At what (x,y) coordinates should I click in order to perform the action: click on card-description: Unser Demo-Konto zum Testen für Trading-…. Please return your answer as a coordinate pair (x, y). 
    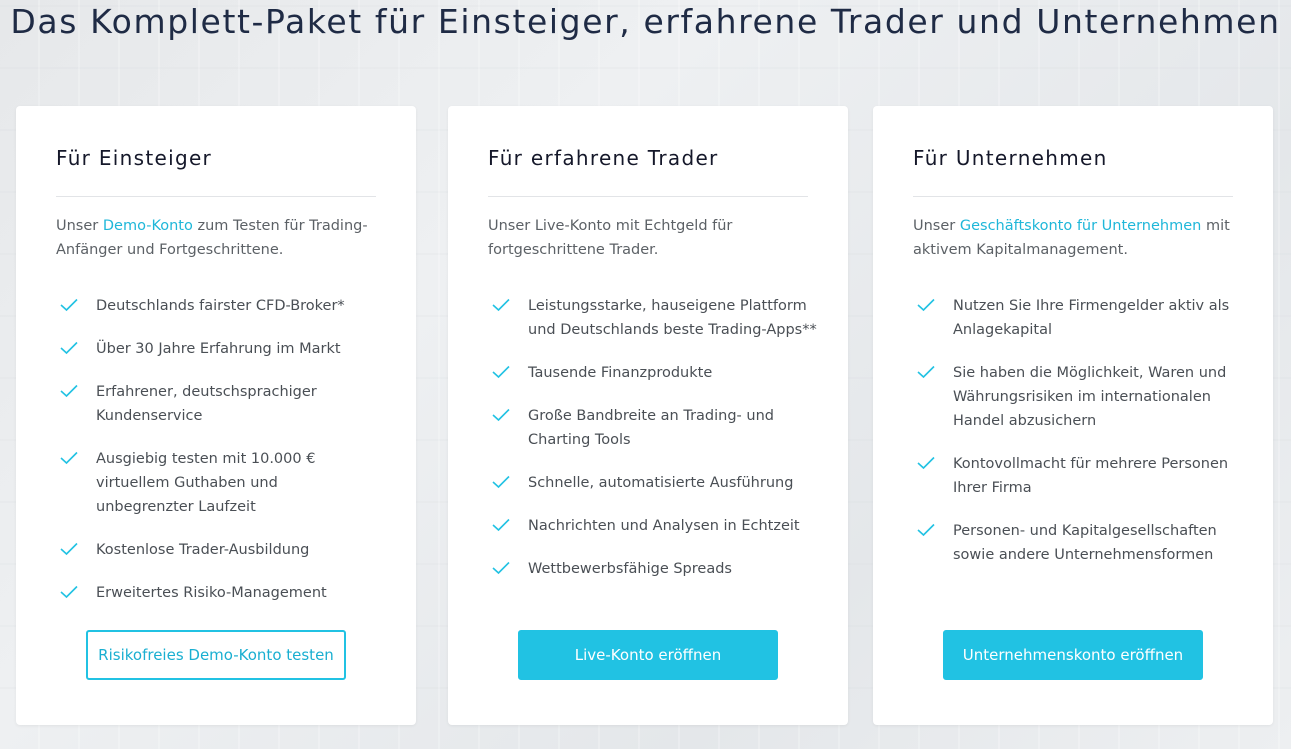
    Looking at the image, I should click on (216, 238).